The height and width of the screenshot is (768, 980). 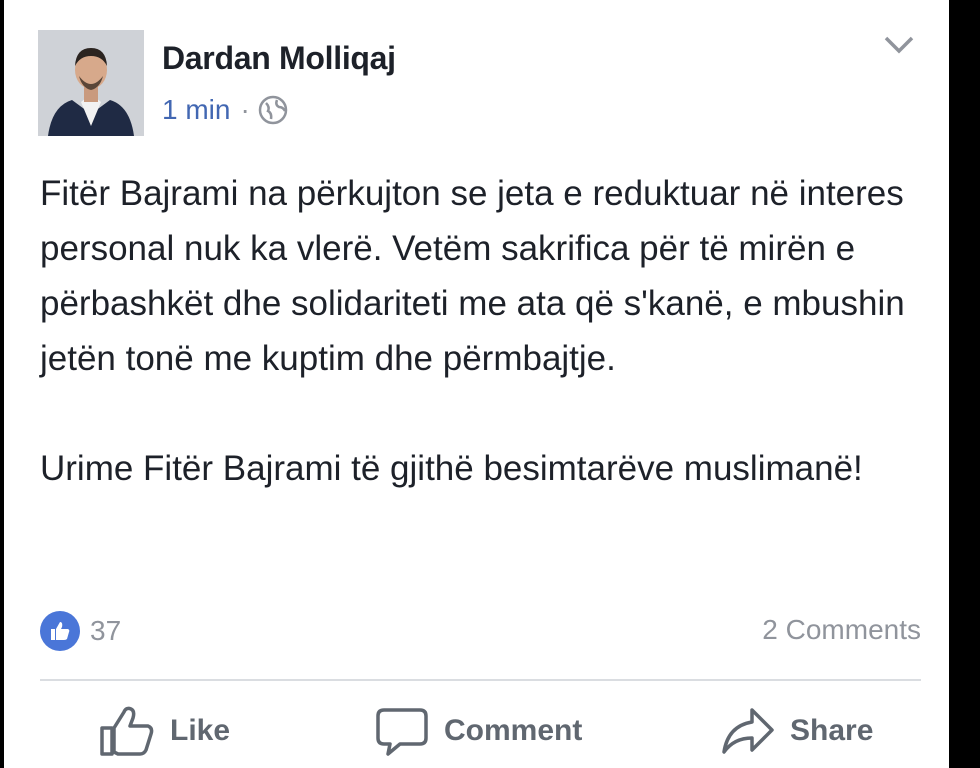 What do you see at coordinates (841, 630) in the screenshot?
I see `comments-count-link: 2 Comments` at bounding box center [841, 630].